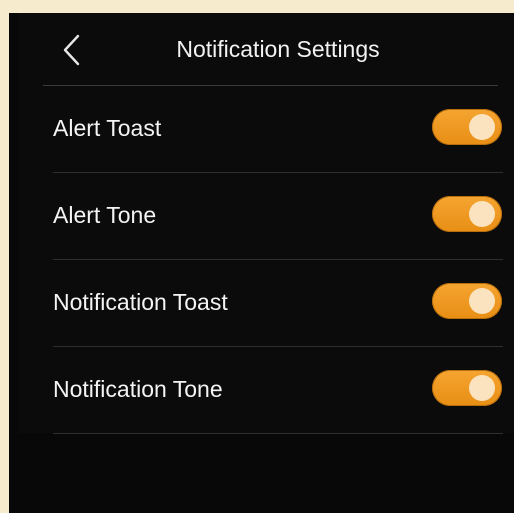 Image resolution: width=514 pixels, height=513 pixels. What do you see at coordinates (140, 302) in the screenshot?
I see `setting-label: Notification Toast` at bounding box center [140, 302].